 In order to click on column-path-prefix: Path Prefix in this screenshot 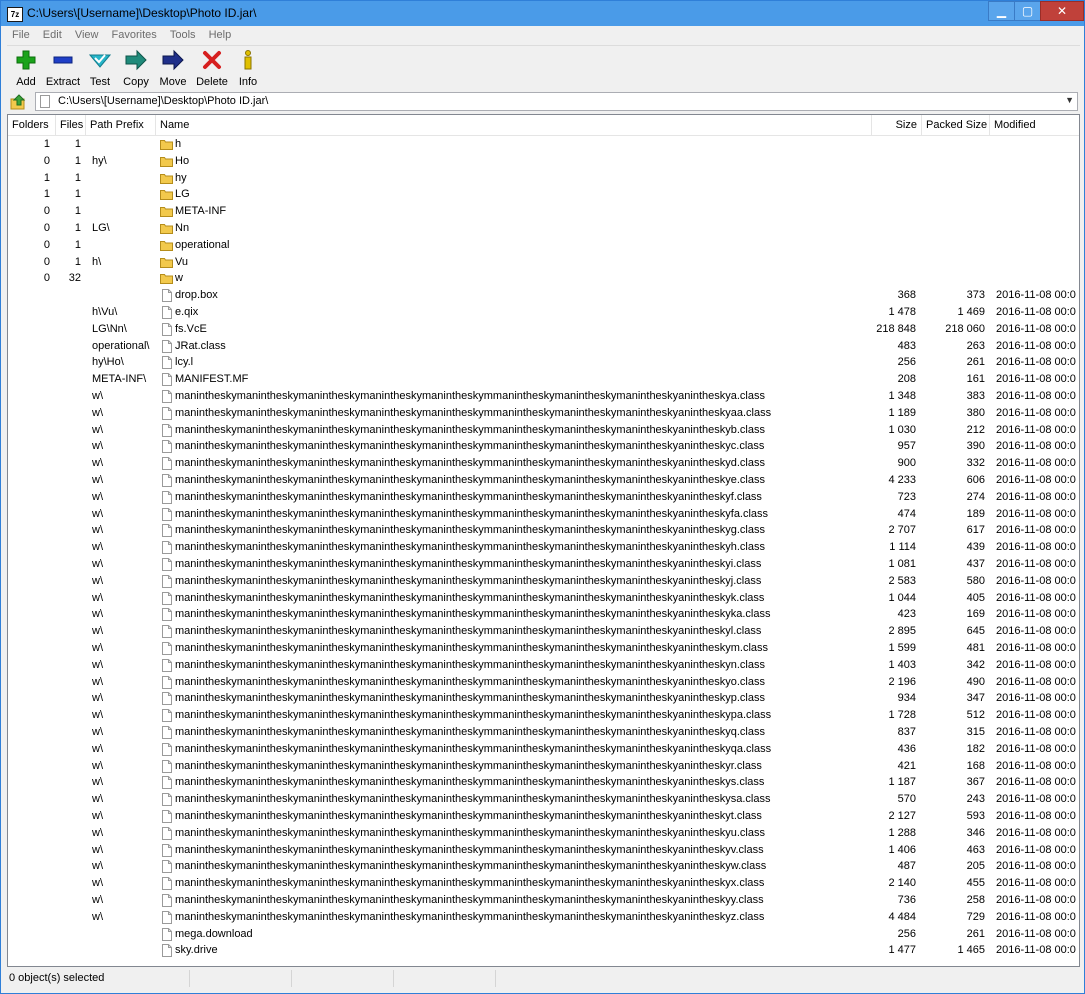, I will do `click(121, 125)`.